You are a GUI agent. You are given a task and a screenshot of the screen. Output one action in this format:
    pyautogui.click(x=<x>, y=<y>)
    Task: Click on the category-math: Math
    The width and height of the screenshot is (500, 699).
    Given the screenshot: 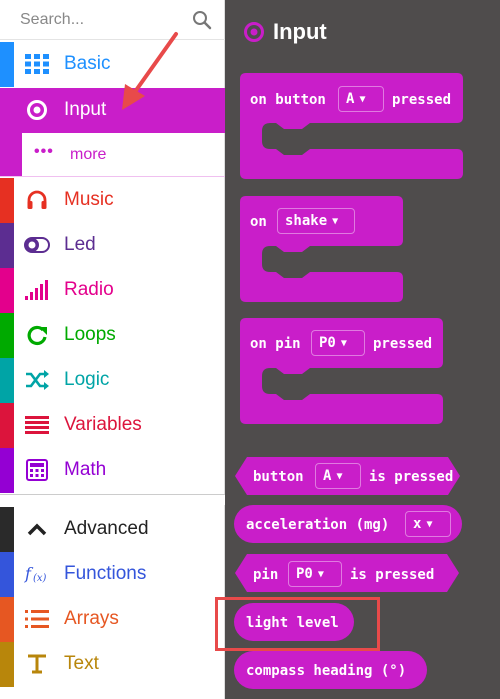 What is the action you would take?
    pyautogui.click(x=112, y=470)
    